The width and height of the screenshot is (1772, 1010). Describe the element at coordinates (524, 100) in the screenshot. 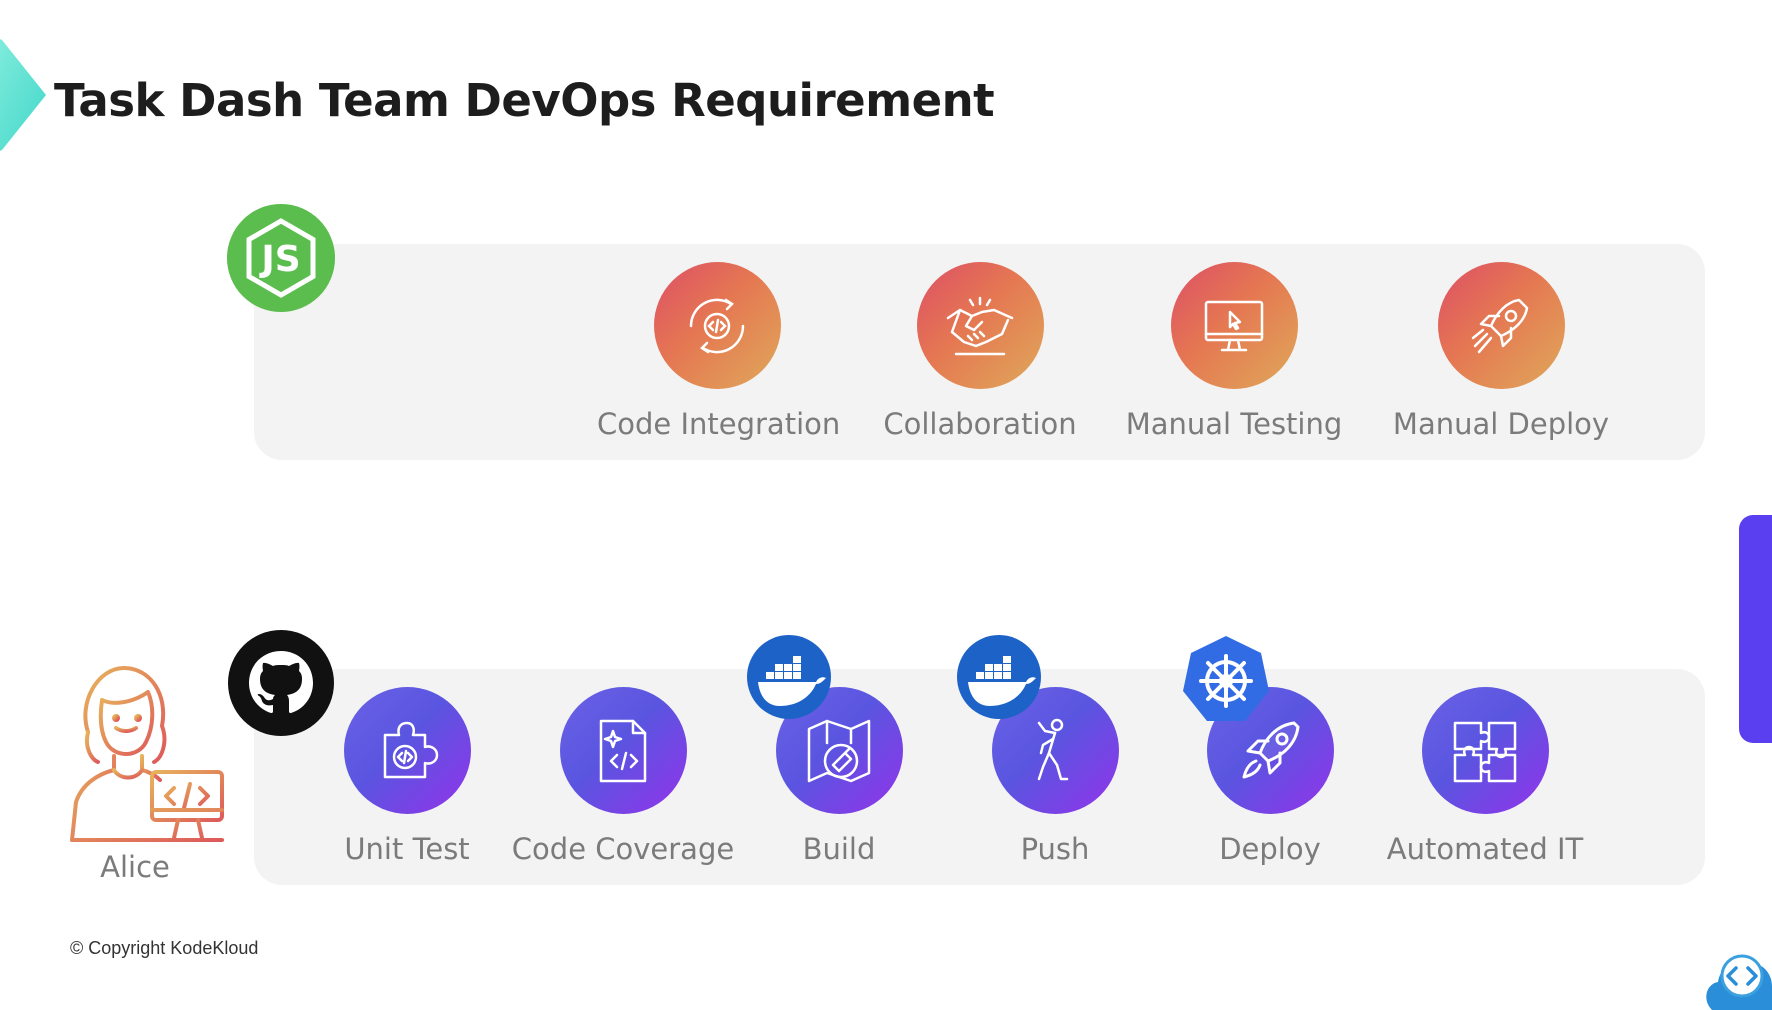

I see `page-title: Task Dash Team DevOps Requirement` at that location.